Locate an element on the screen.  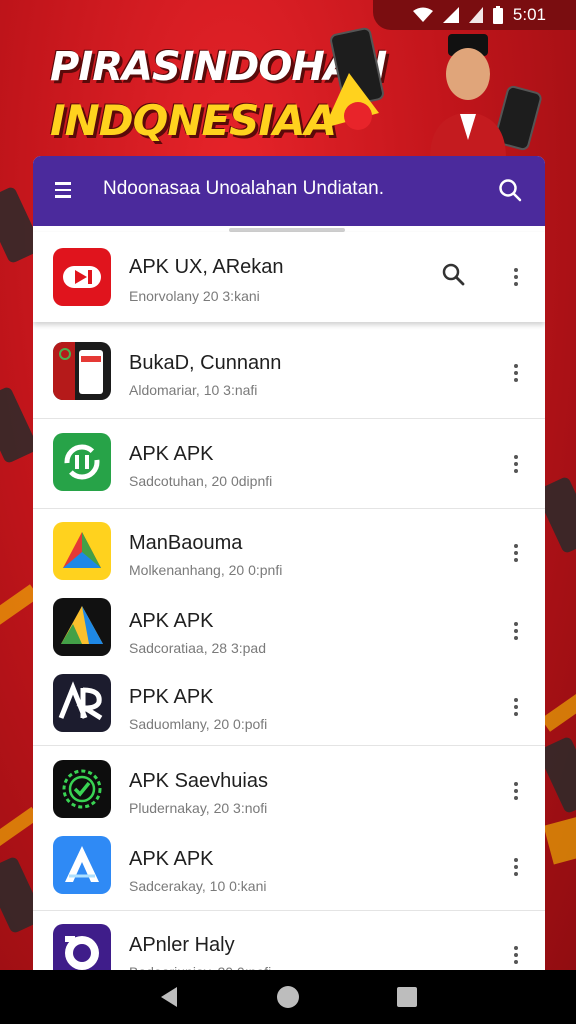
promo-banner: PIRASINDOHAN INDQNESIAA is located at coordinates (288, 92).